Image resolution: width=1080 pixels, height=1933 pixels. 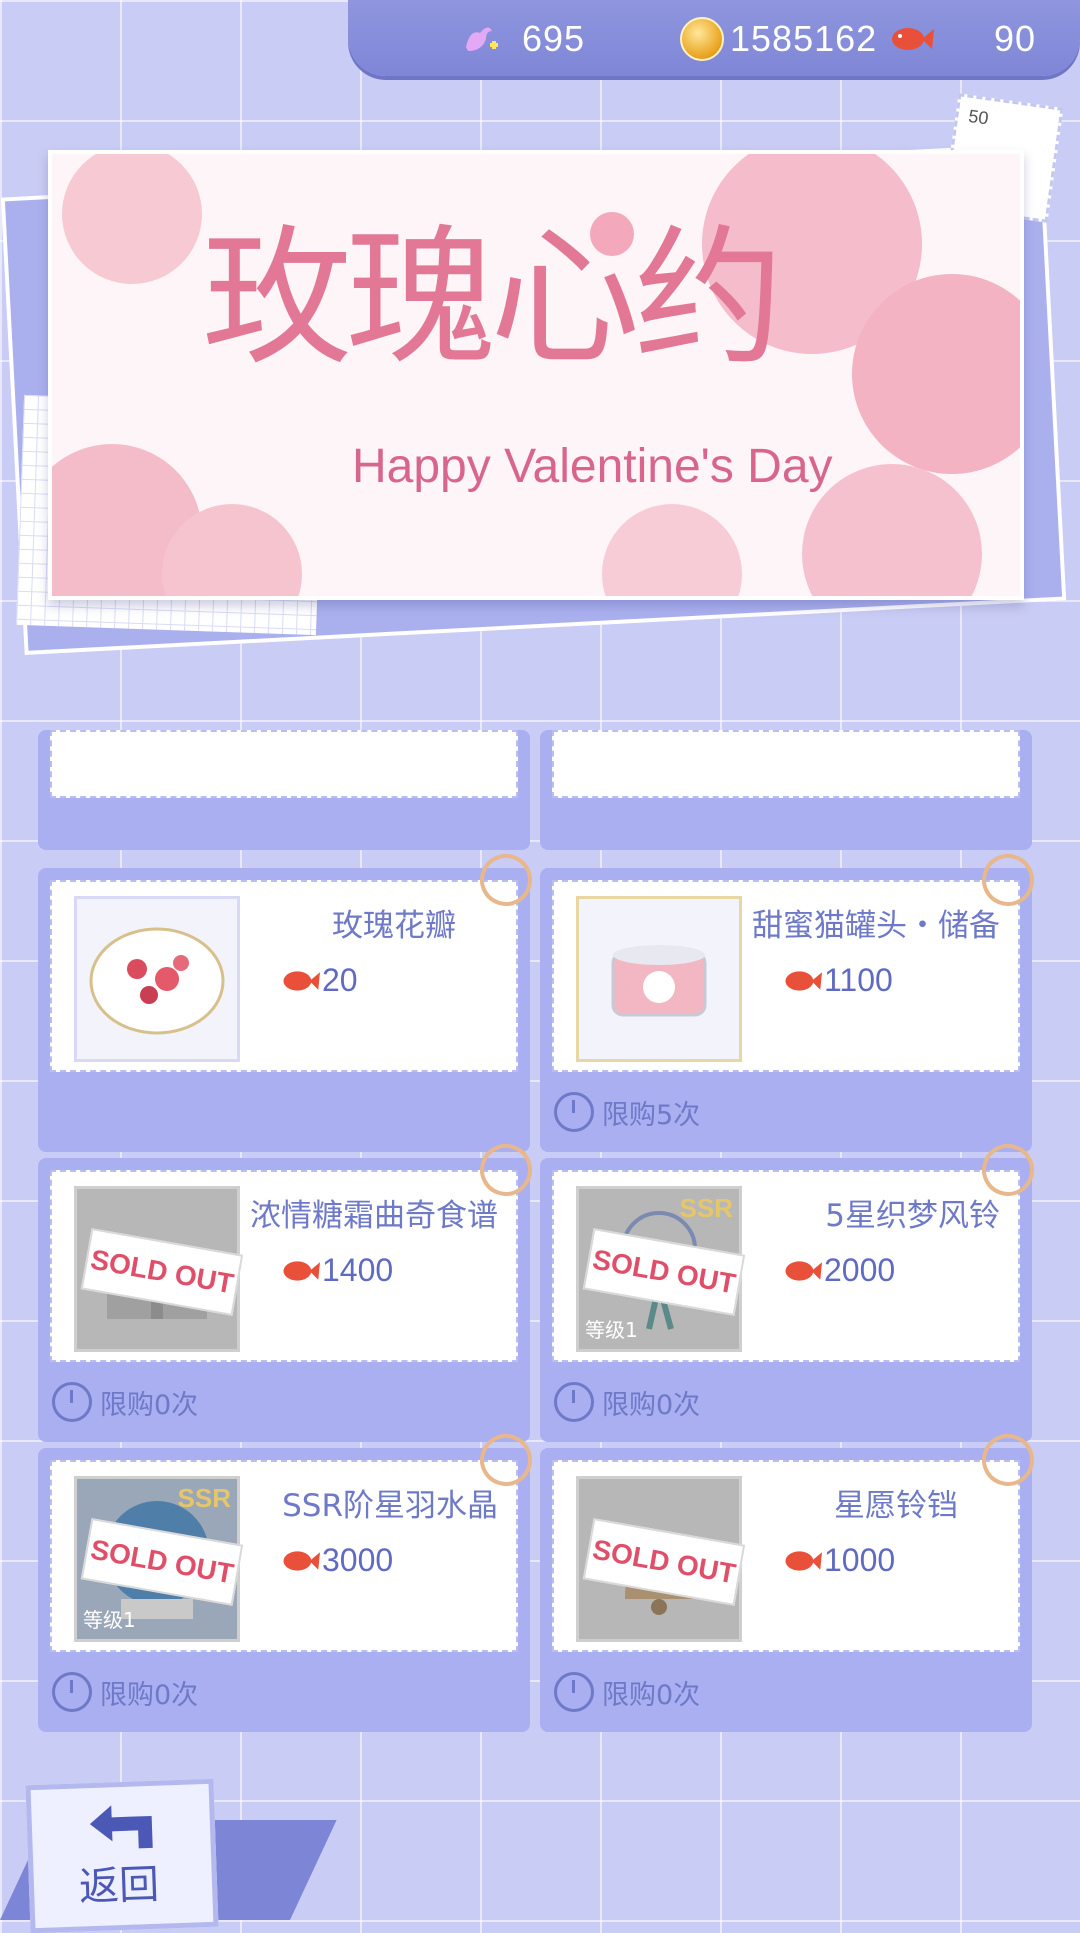 I want to click on shop-item-star-crystal: SSR SOLD OUT 等级1 SSR阶星羽水晶 3000 限购0次, so click(x=289, y=1579).